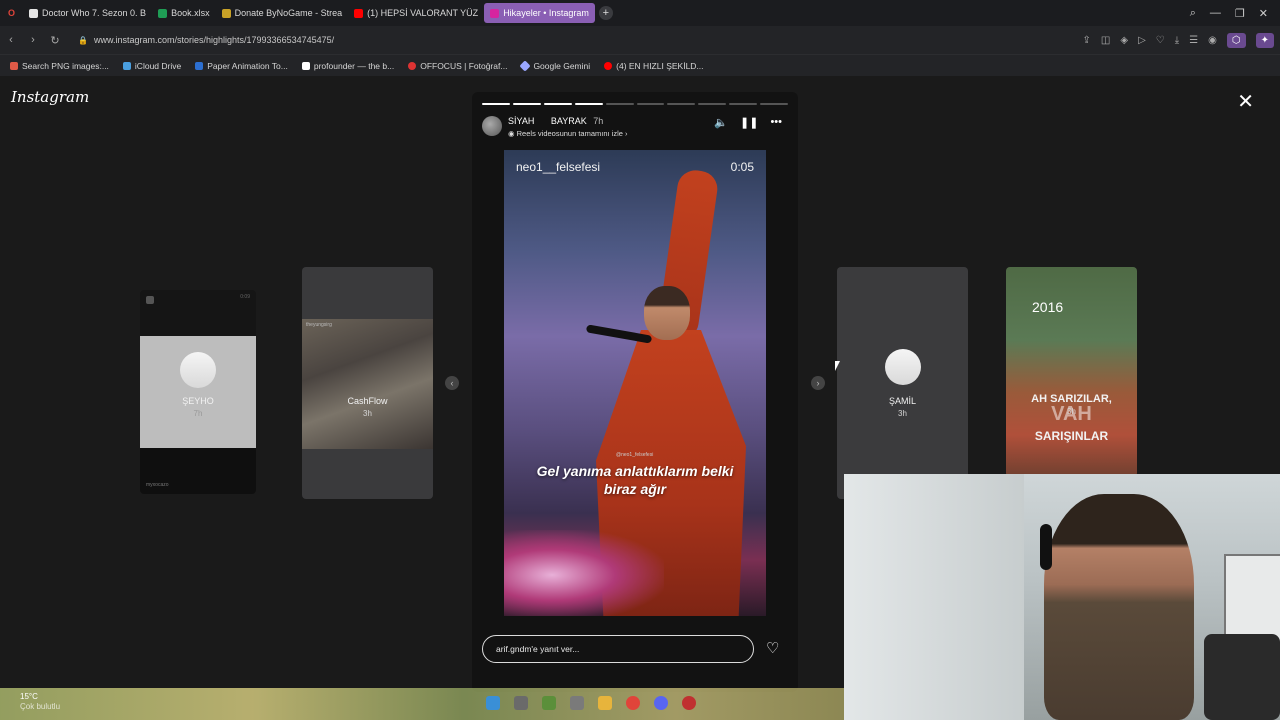 This screenshot has height=720, width=1280. Describe the element at coordinates (50, 97) in the screenshot. I see `instagram-logo: Instagram` at that location.